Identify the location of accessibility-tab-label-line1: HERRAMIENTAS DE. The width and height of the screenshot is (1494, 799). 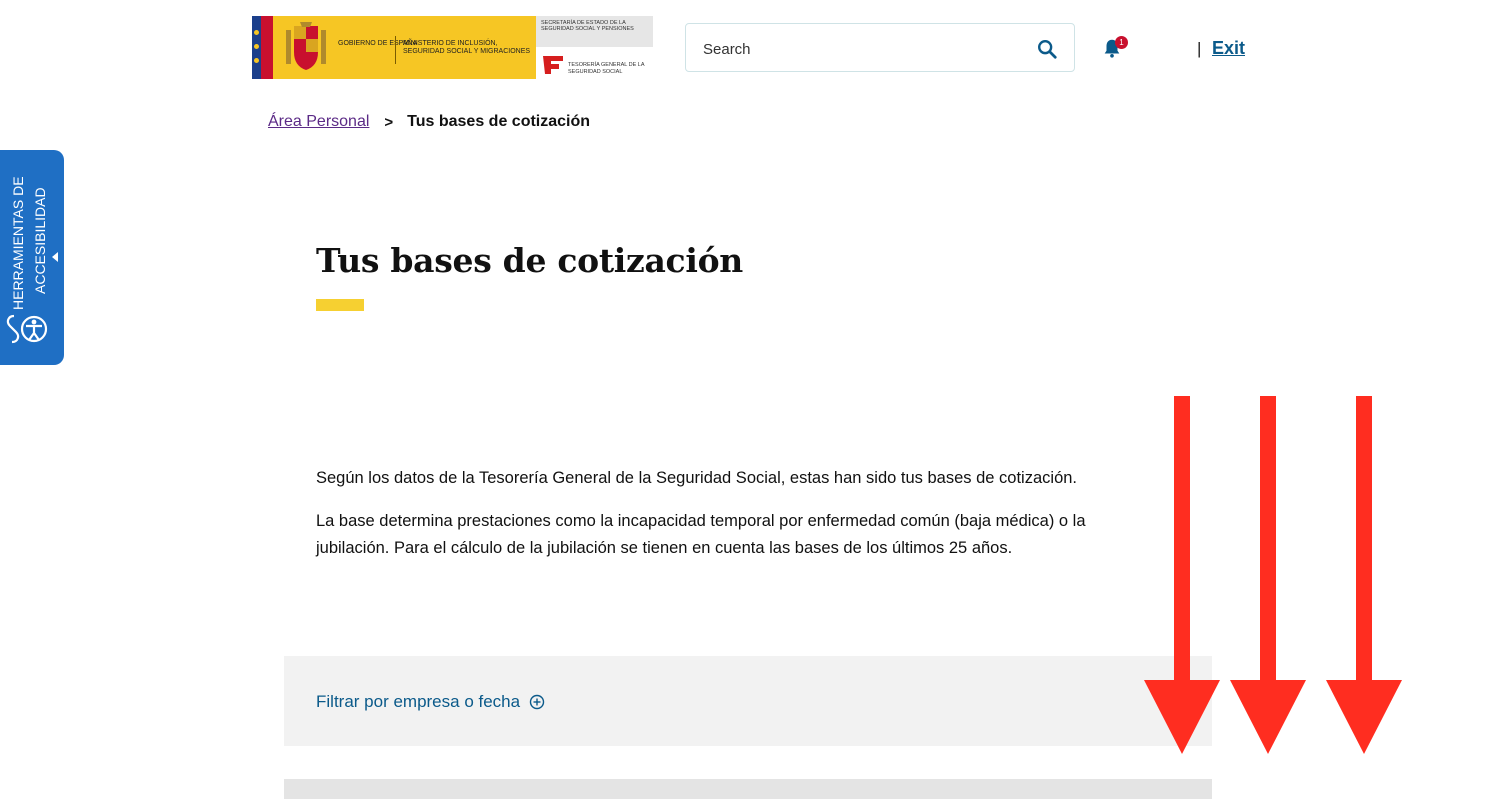
(18, 243).